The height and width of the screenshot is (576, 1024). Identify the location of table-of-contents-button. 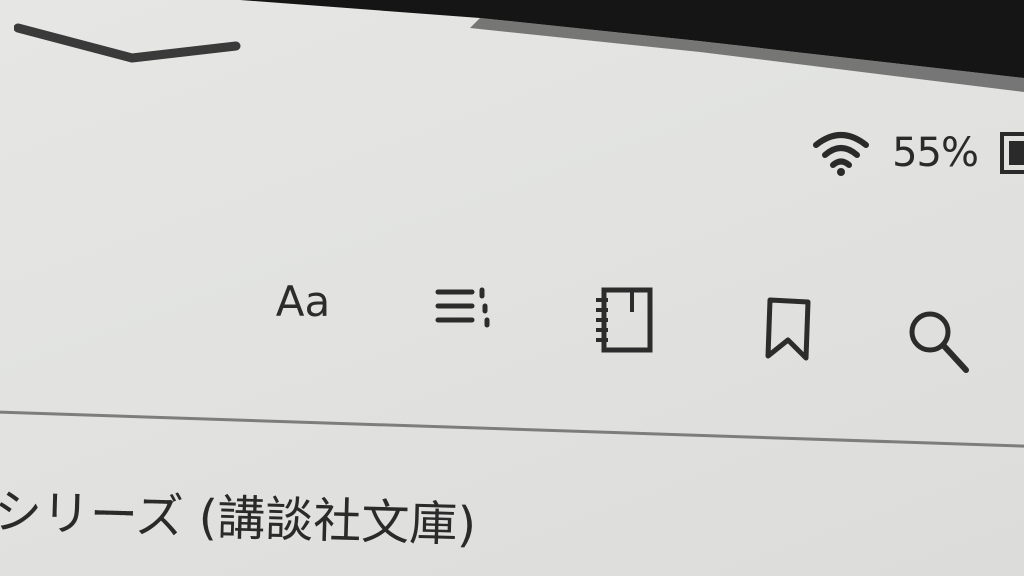
(467, 310).